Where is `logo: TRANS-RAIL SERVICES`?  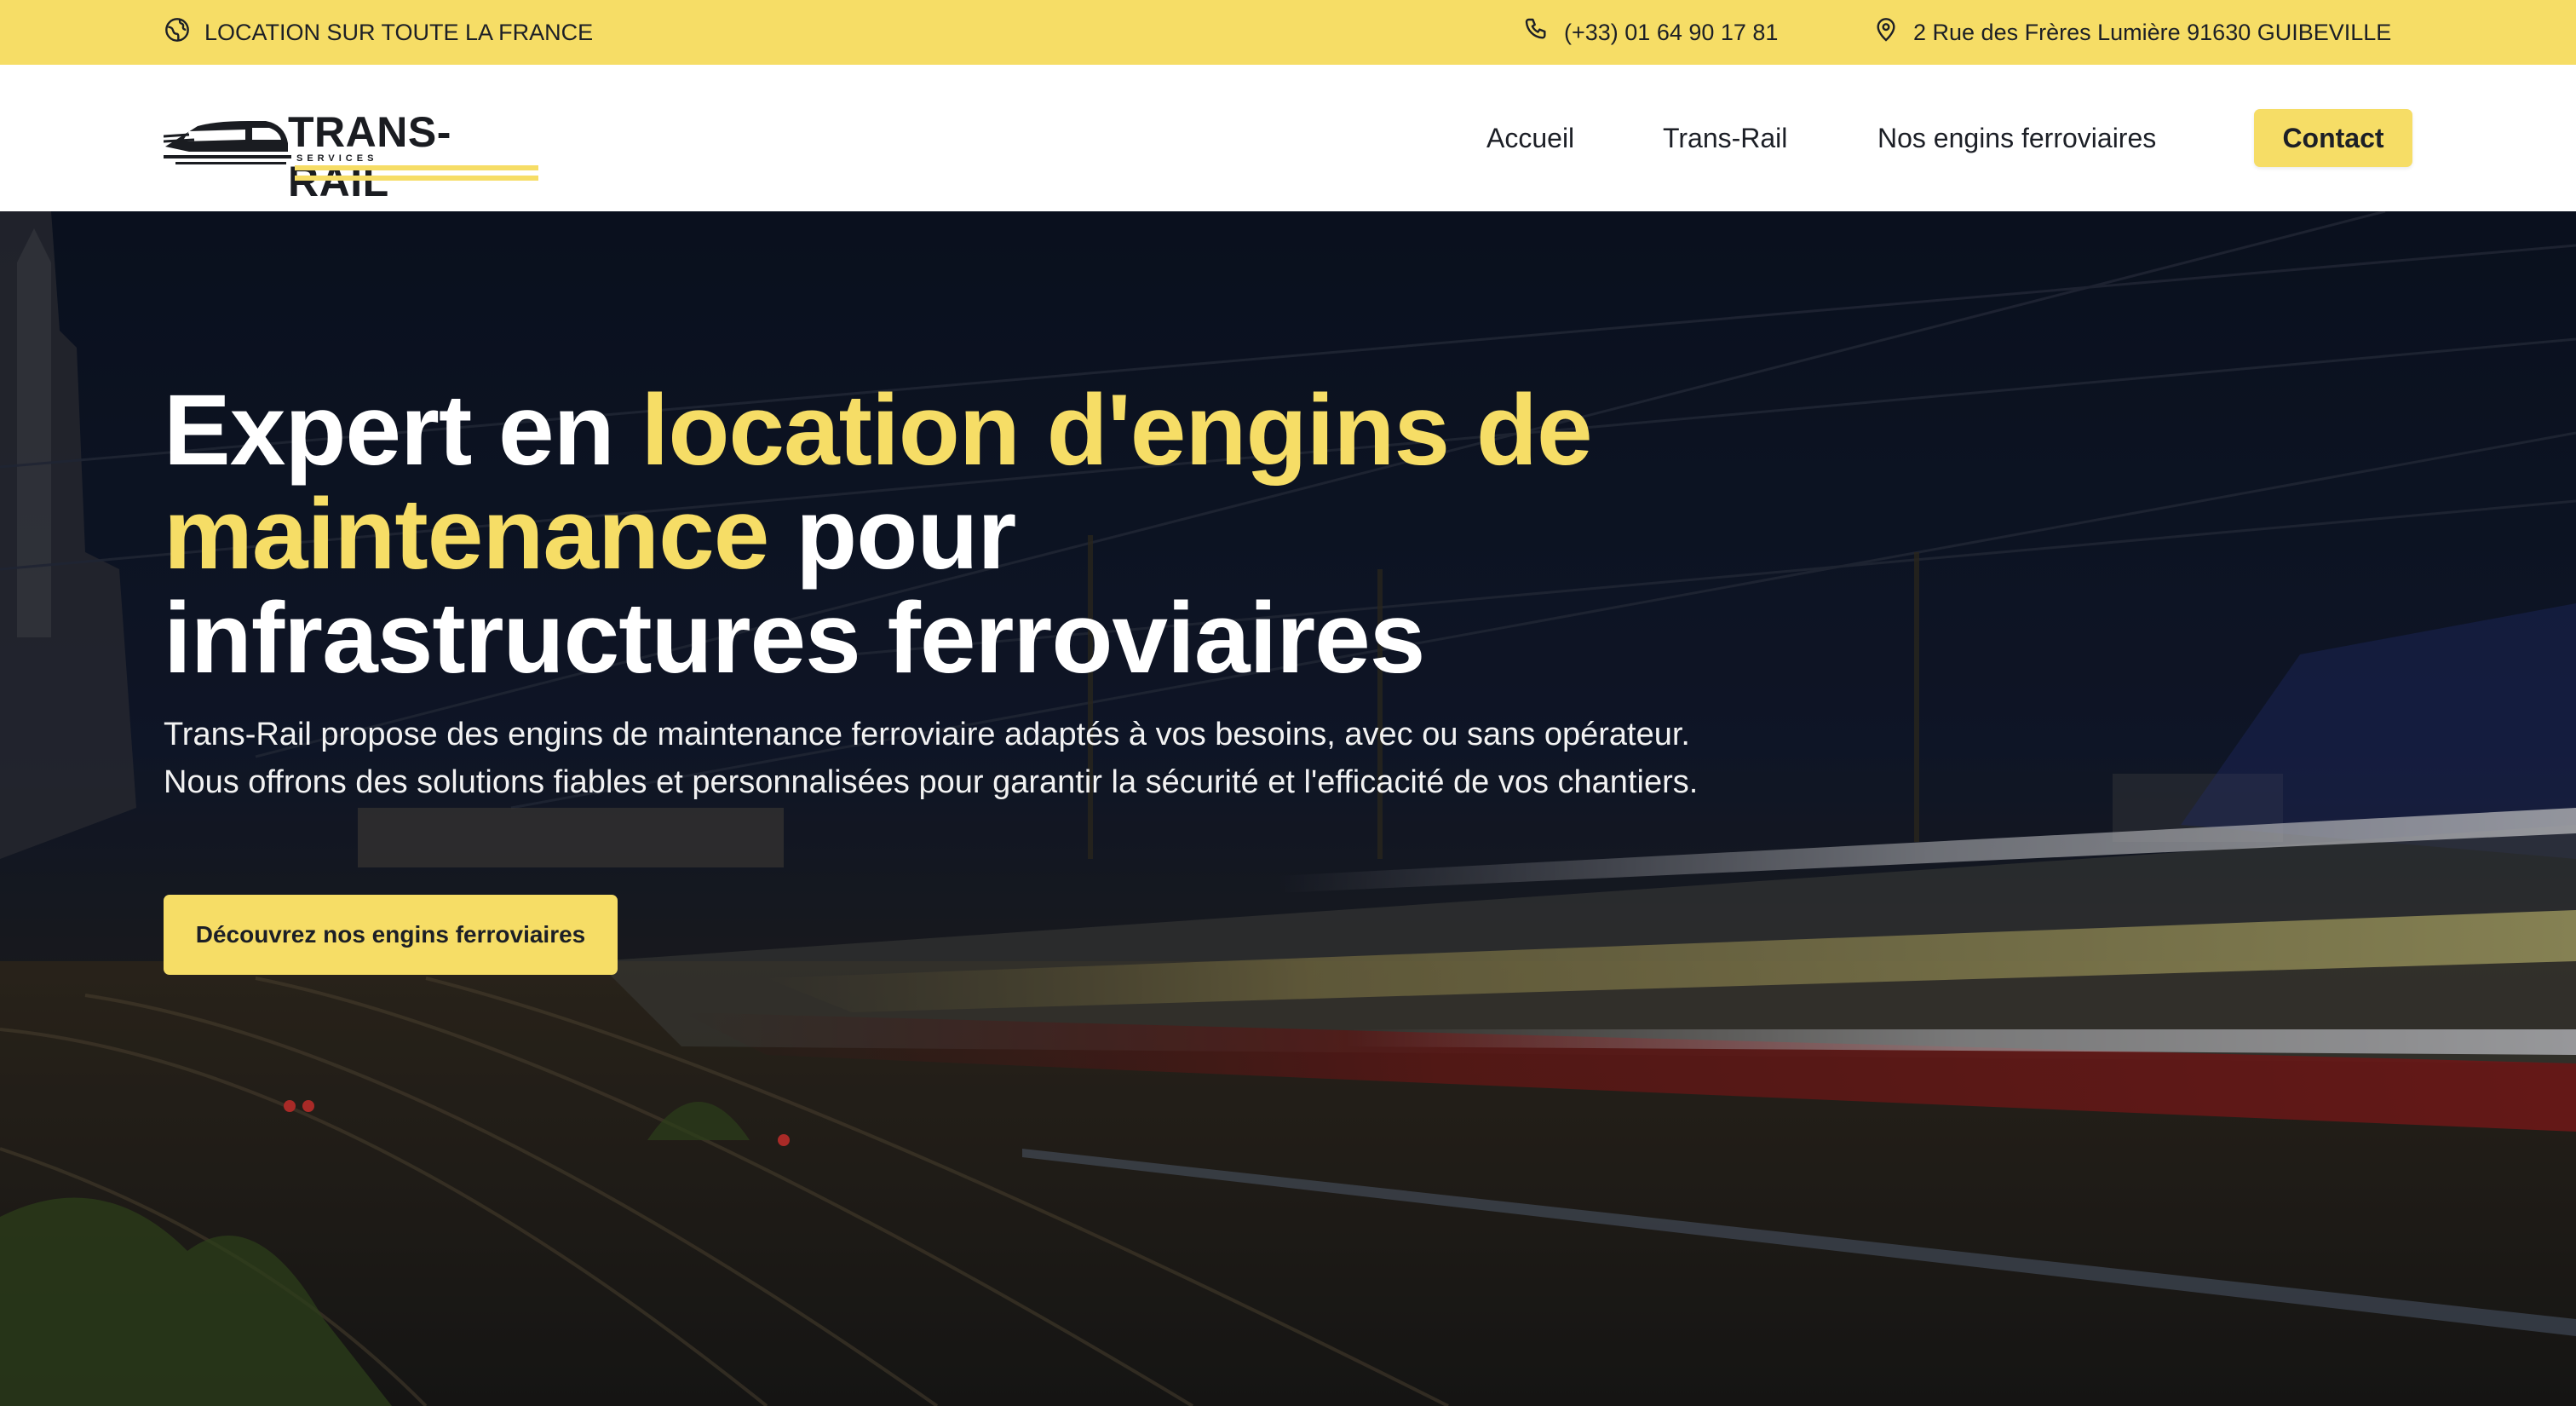 logo: TRANS-RAIL SERVICES is located at coordinates (351, 153).